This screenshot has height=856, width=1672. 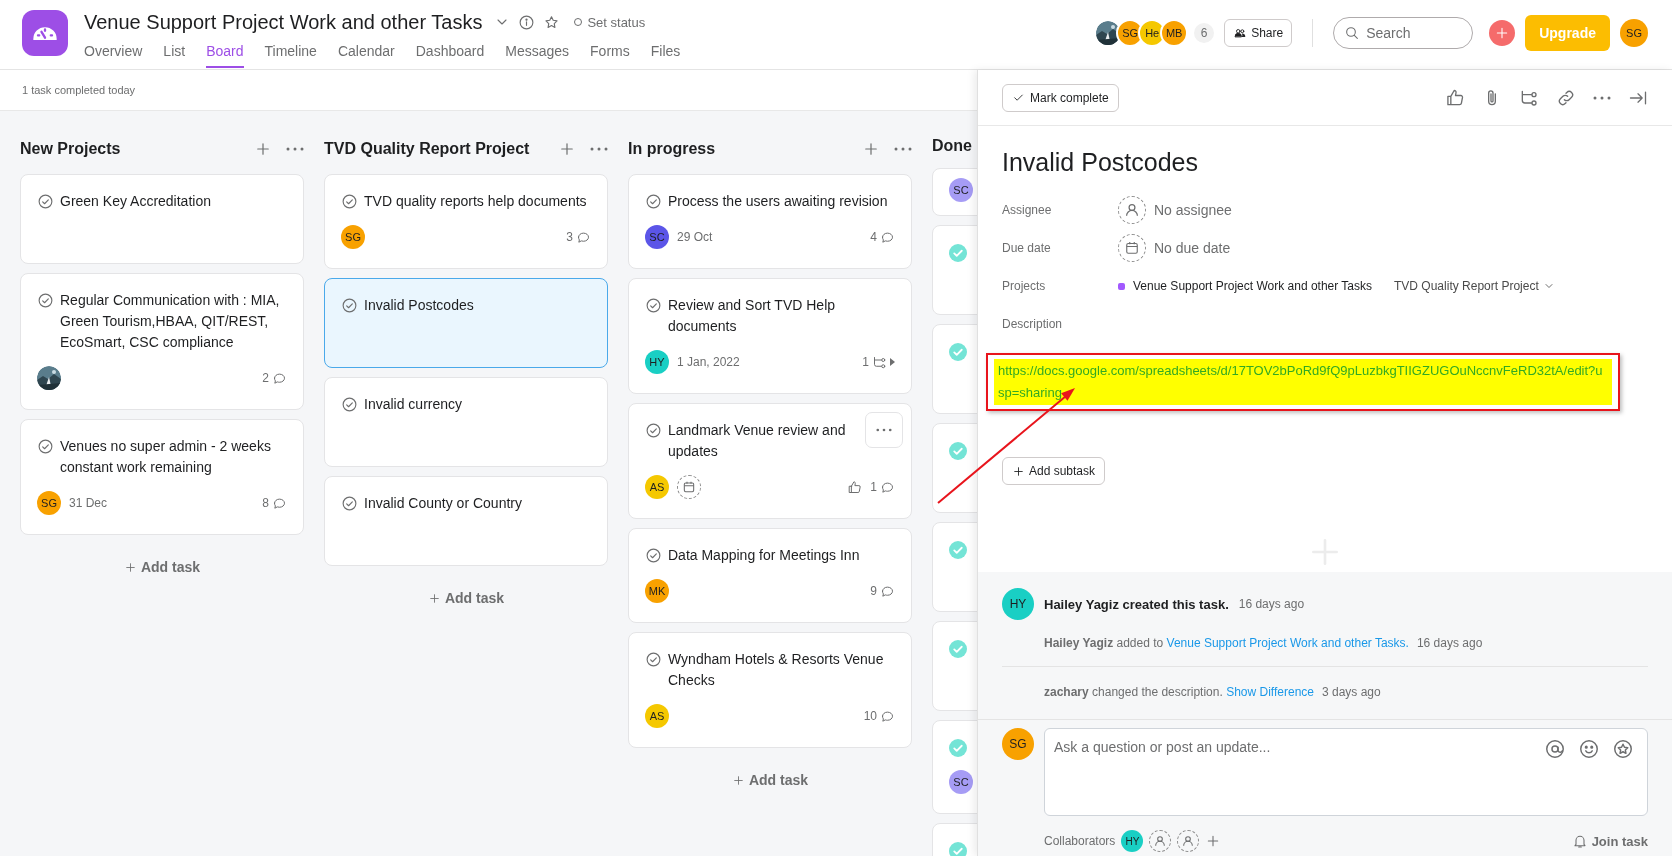 What do you see at coordinates (49, 503) in the screenshot?
I see `assignee-avatar: SG` at bounding box center [49, 503].